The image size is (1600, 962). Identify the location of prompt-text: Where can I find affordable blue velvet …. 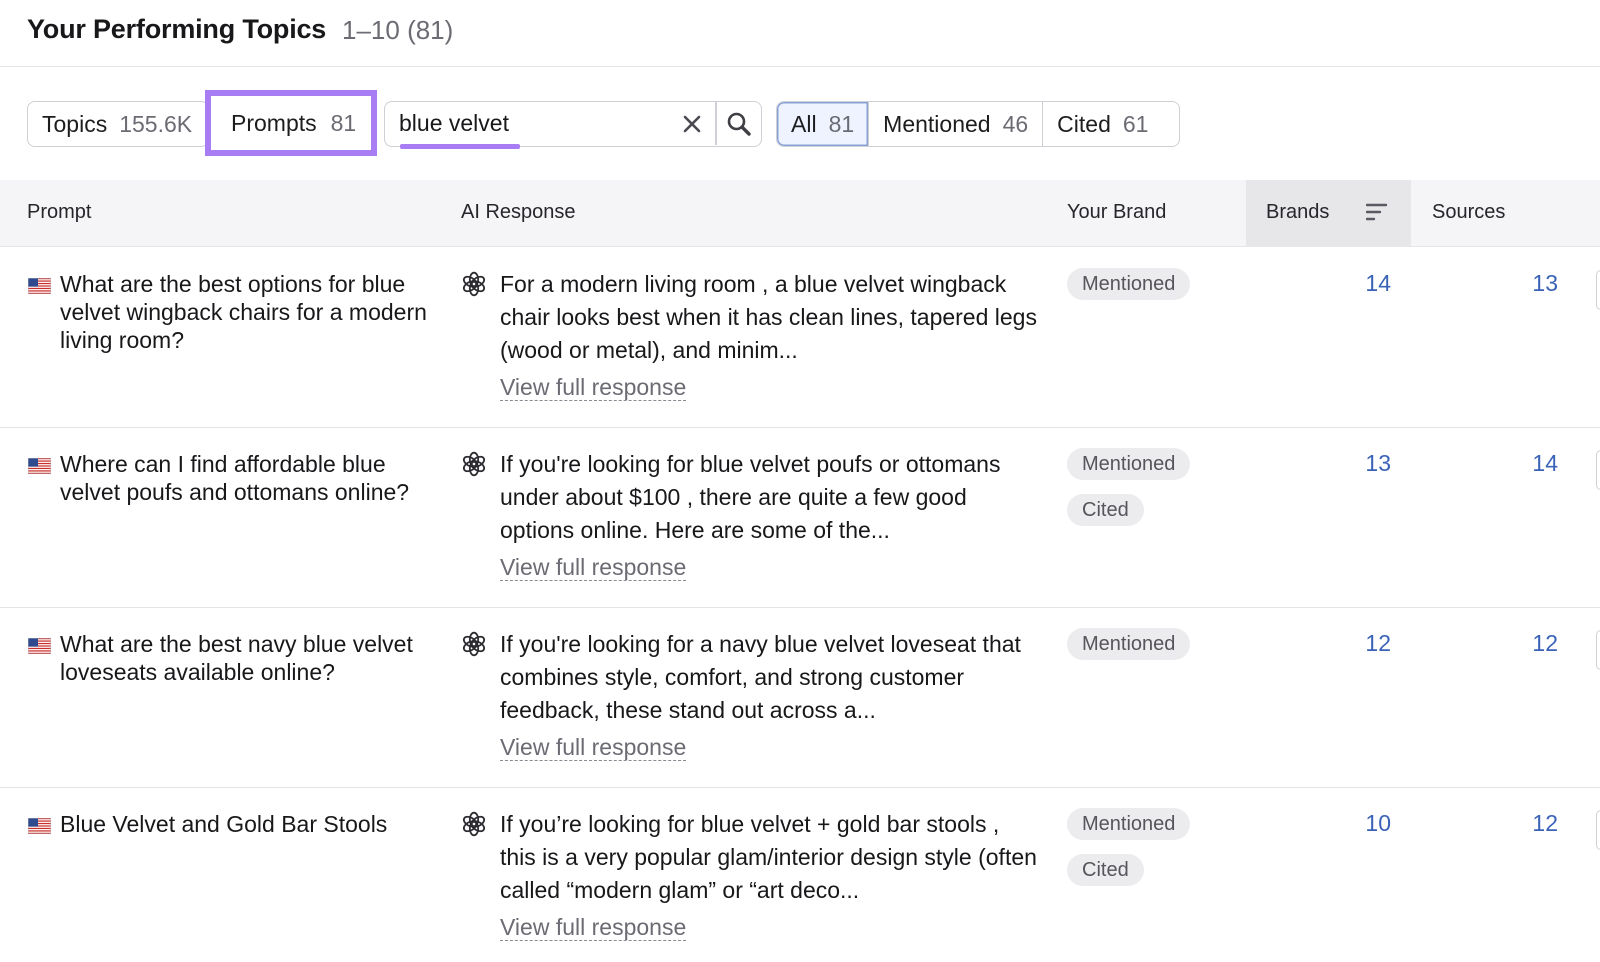
(235, 478).